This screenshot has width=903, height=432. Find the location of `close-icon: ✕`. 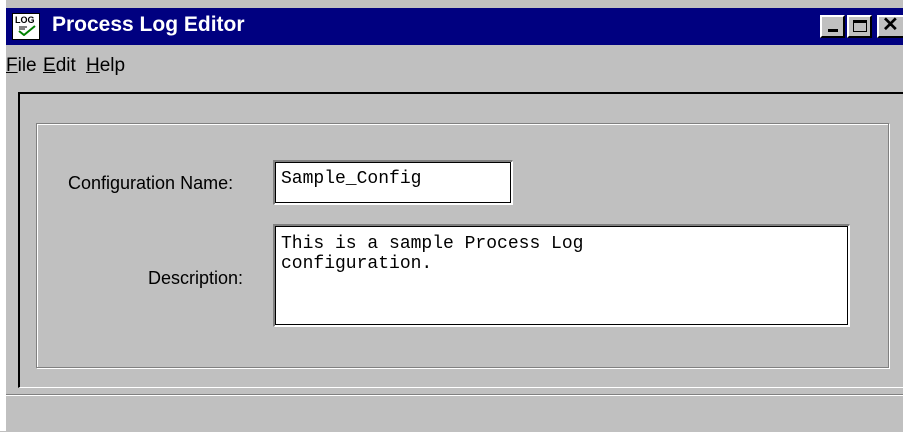

close-icon: ✕ is located at coordinates (890, 25).